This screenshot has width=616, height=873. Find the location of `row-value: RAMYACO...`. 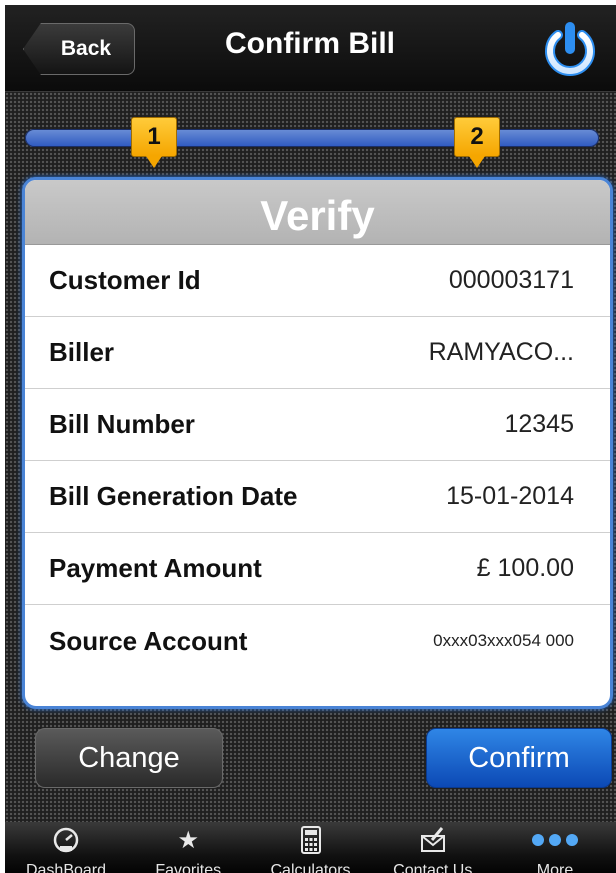

row-value: RAMYACO... is located at coordinates (501, 352).